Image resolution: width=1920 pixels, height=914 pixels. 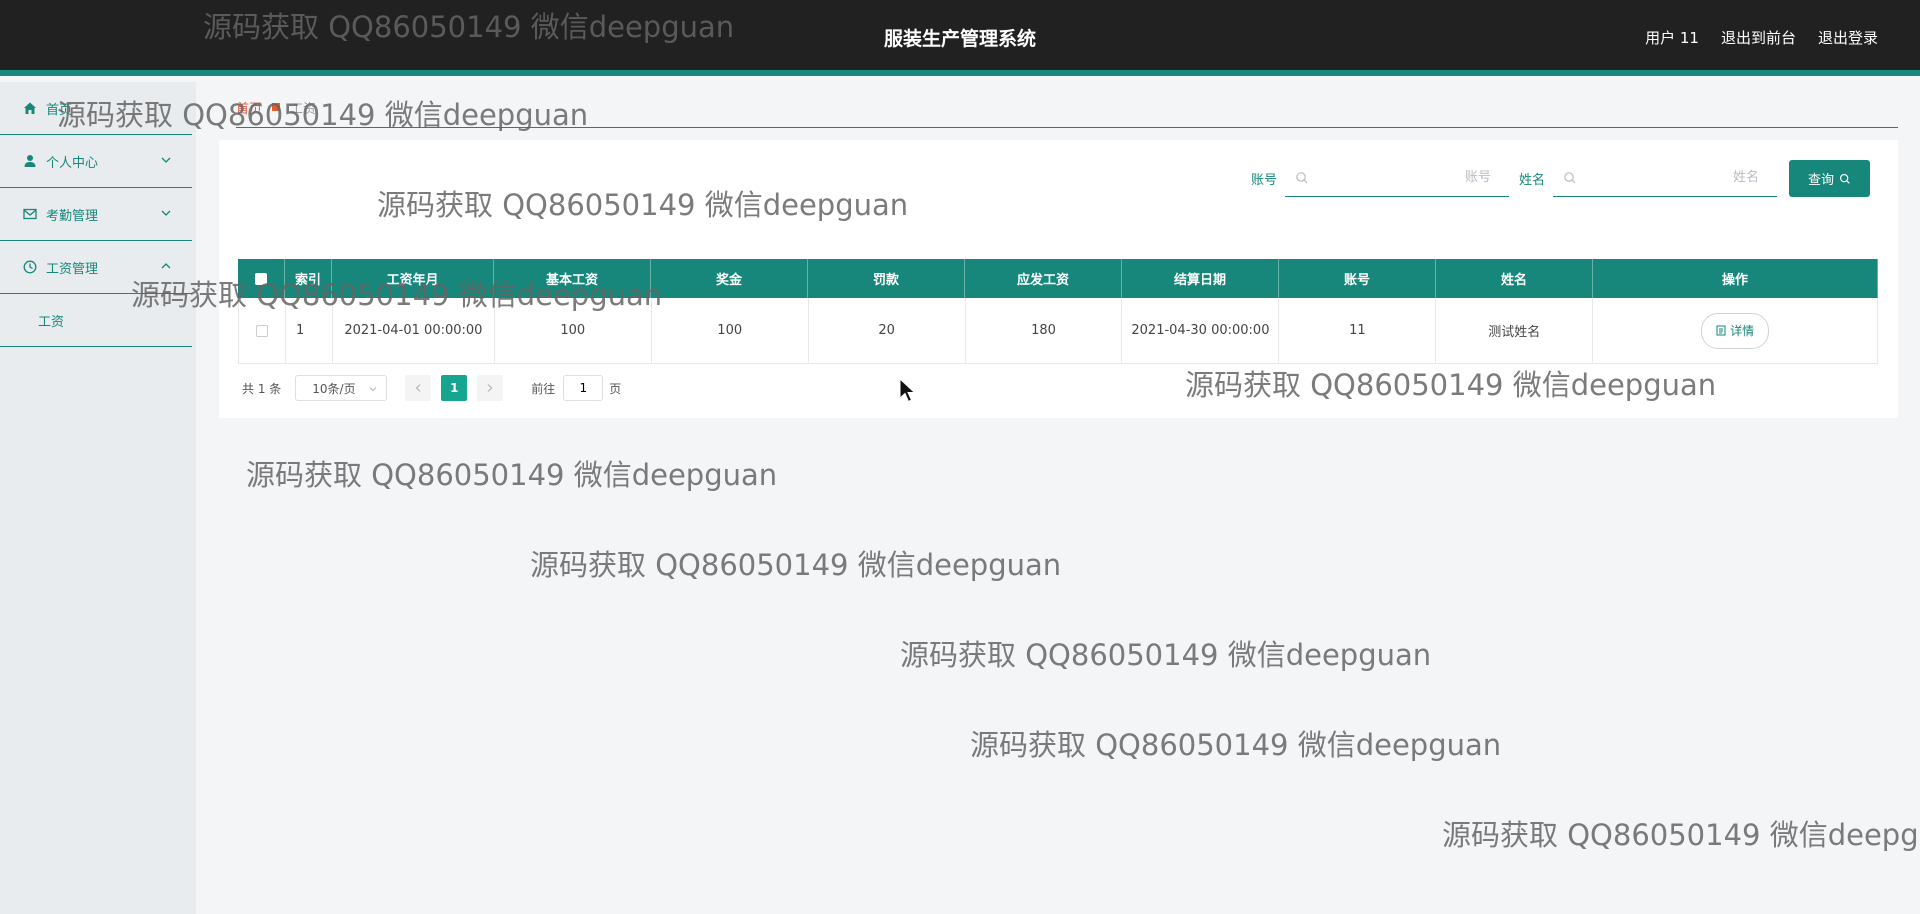 I want to click on detail-button: 详情, so click(x=1735, y=330).